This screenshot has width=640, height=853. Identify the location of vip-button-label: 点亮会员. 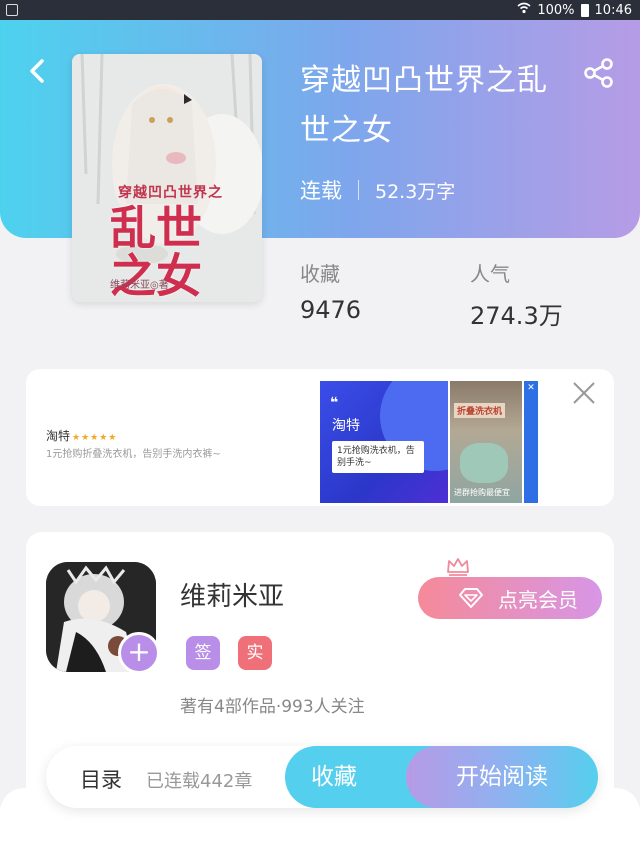
(538, 599).